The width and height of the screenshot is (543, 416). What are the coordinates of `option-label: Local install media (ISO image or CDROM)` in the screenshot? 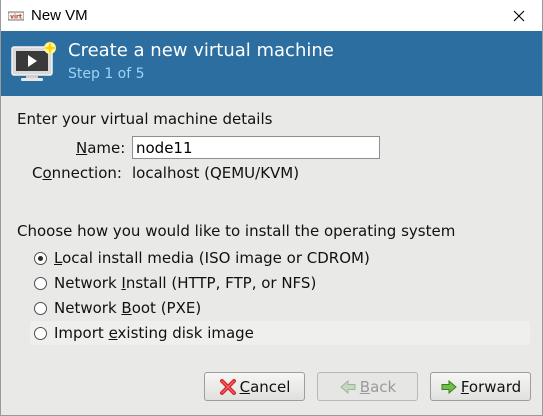 It's located at (212, 258).